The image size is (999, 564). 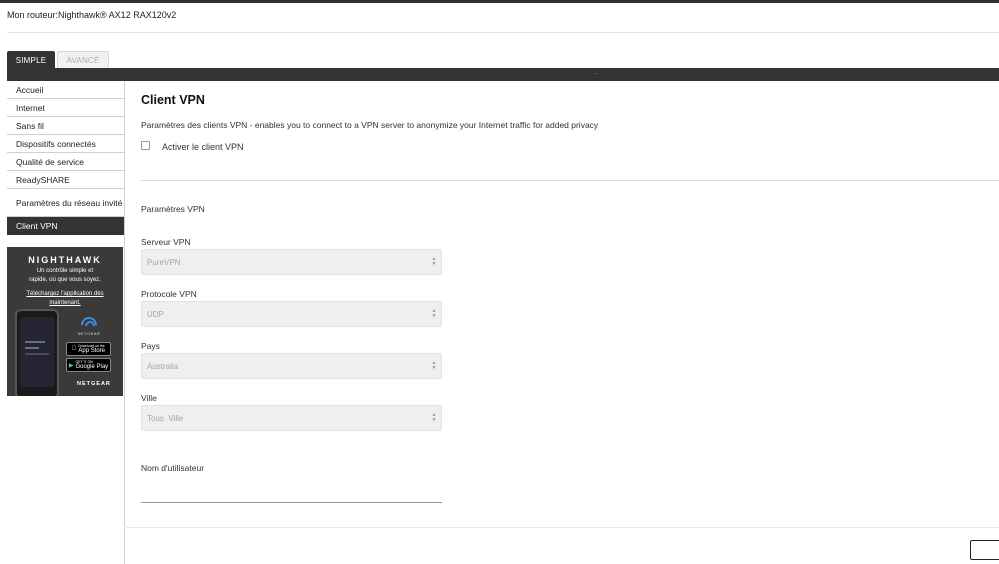 I want to click on section-divider, so click(x=570, y=180).